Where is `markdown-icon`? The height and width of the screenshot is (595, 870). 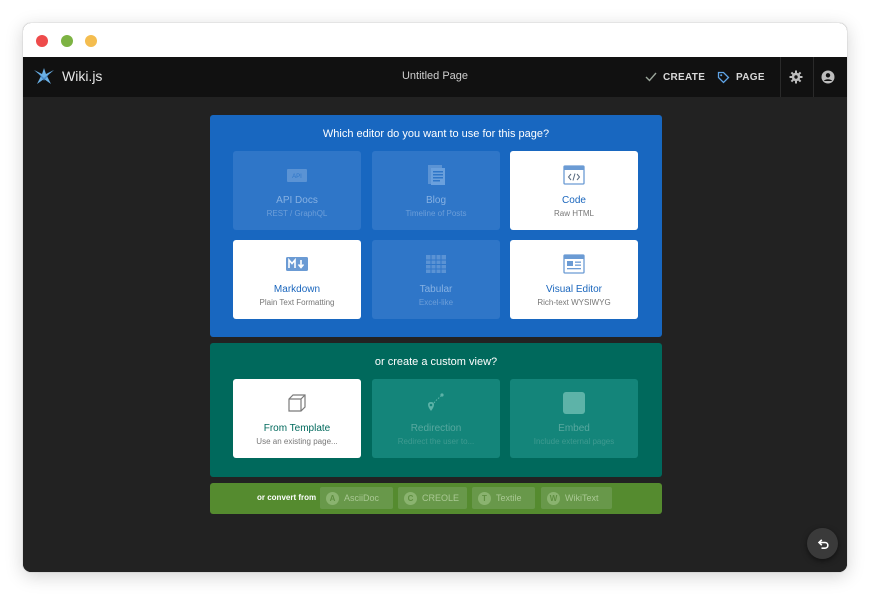 markdown-icon is located at coordinates (297, 264).